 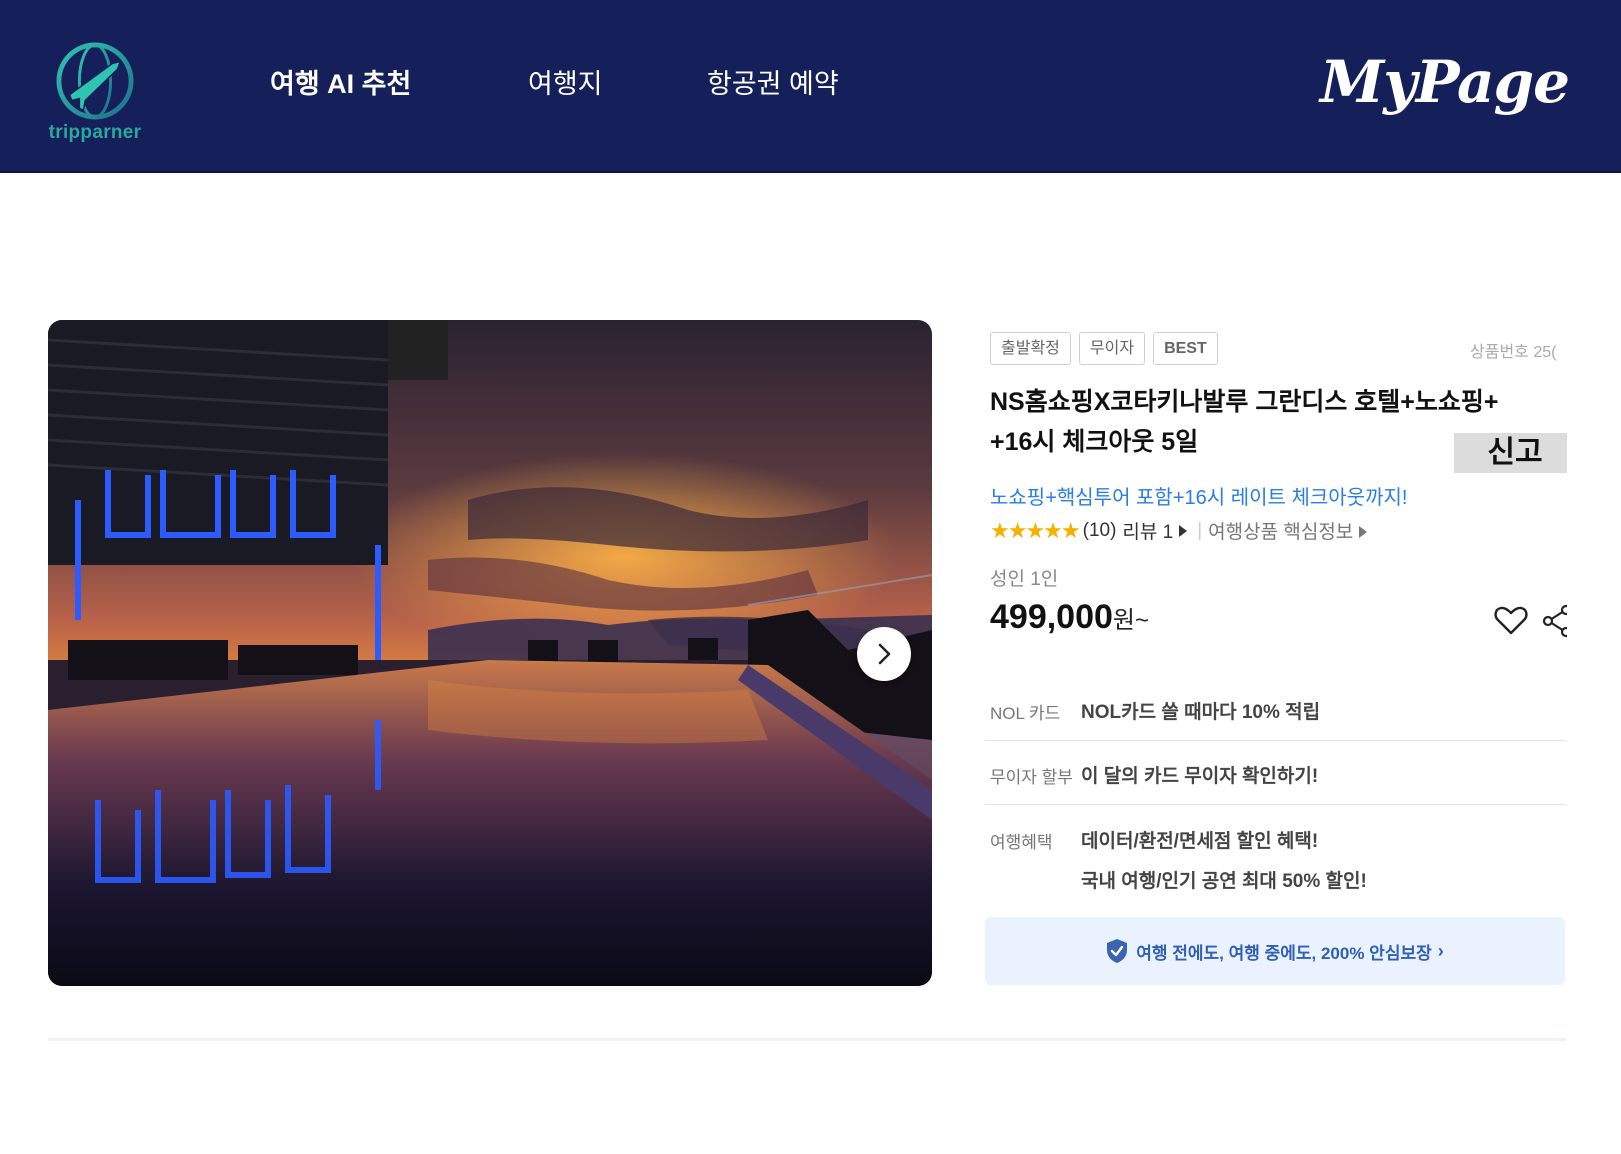 What do you see at coordinates (1513, 352) in the screenshot?
I see `product-number: 상품번호 25(` at bounding box center [1513, 352].